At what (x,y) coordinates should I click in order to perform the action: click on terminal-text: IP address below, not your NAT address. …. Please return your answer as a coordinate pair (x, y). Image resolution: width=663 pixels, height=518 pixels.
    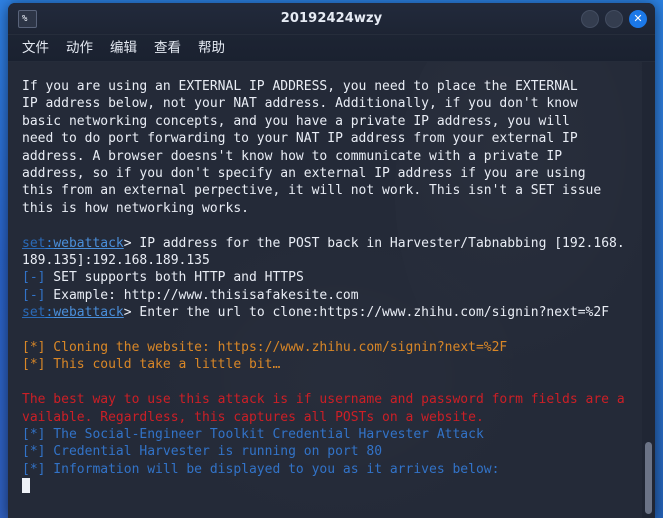
    Looking at the image, I should click on (300, 104).